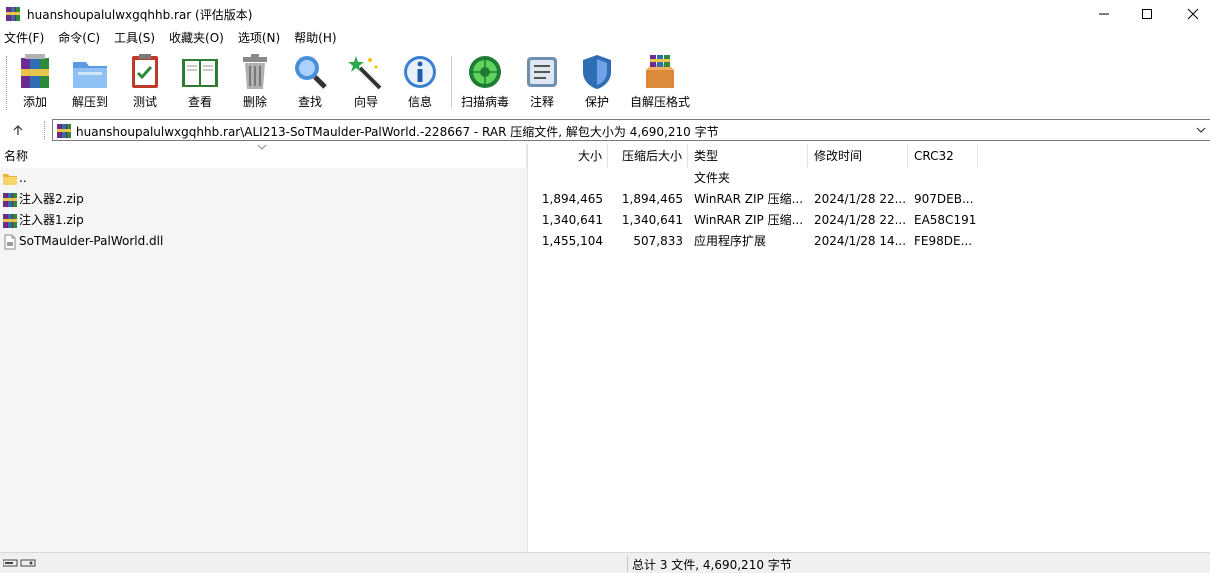 The width and height of the screenshot is (1210, 573). I want to click on column-modified: 修改时间, so click(858, 156).